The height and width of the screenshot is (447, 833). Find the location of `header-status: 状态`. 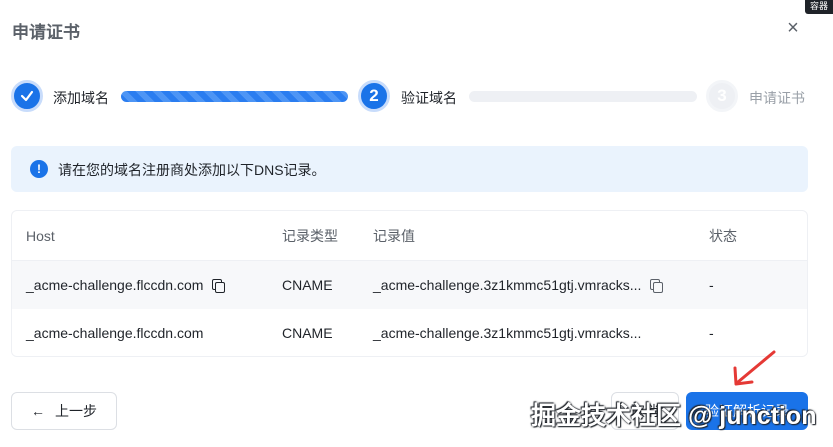

header-status: 状态 is located at coordinates (723, 235).